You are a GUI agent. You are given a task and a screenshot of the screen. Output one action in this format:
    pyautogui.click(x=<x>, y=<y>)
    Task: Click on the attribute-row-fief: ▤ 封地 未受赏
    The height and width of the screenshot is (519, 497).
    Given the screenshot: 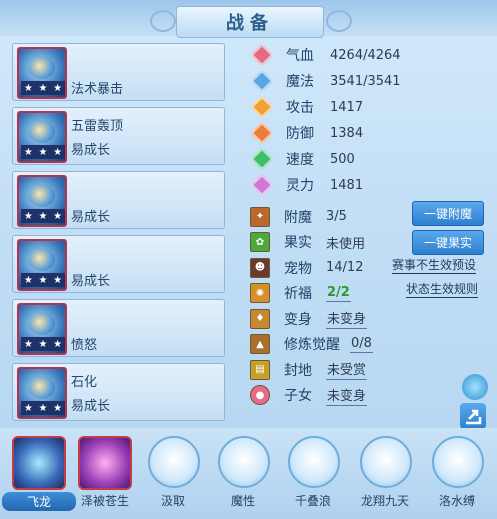 What is the action you would take?
    pyautogui.click(x=370, y=370)
    